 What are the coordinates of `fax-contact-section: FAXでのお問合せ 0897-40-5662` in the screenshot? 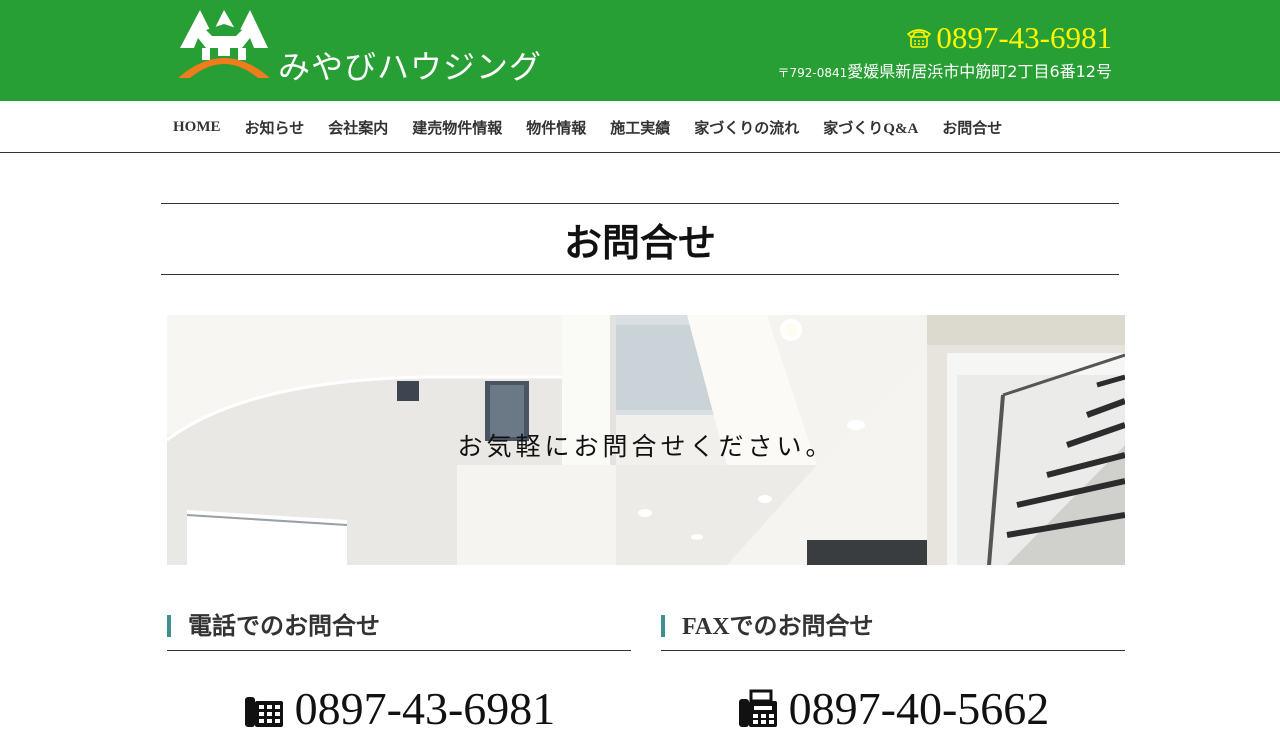 It's located at (893, 674).